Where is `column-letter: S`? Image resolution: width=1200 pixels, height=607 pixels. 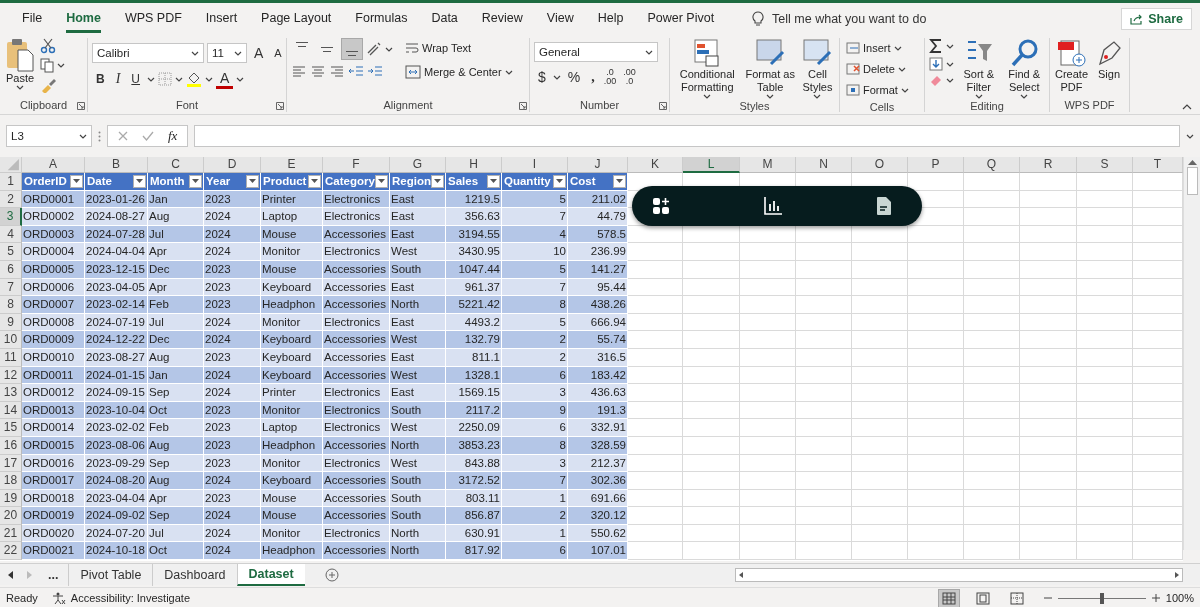 column-letter: S is located at coordinates (1105, 165).